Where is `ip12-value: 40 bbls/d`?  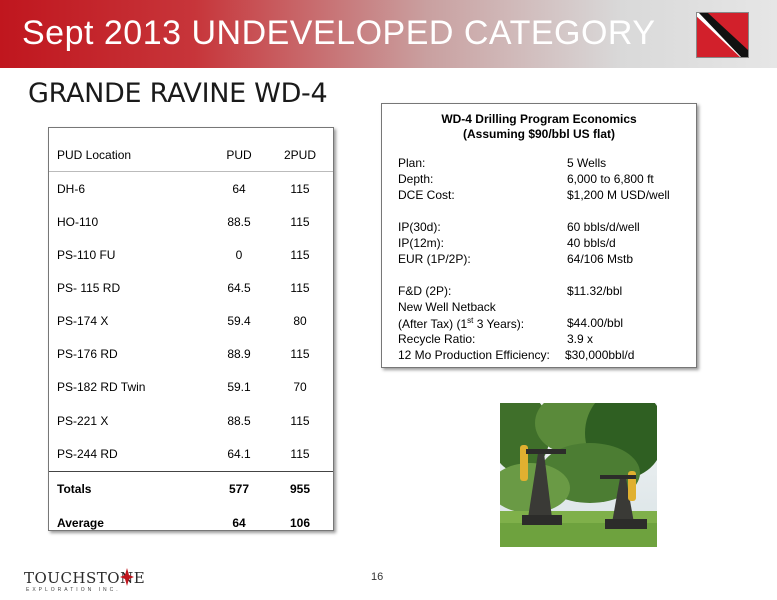
ip12-value: 40 bbls/d is located at coordinates (591, 243).